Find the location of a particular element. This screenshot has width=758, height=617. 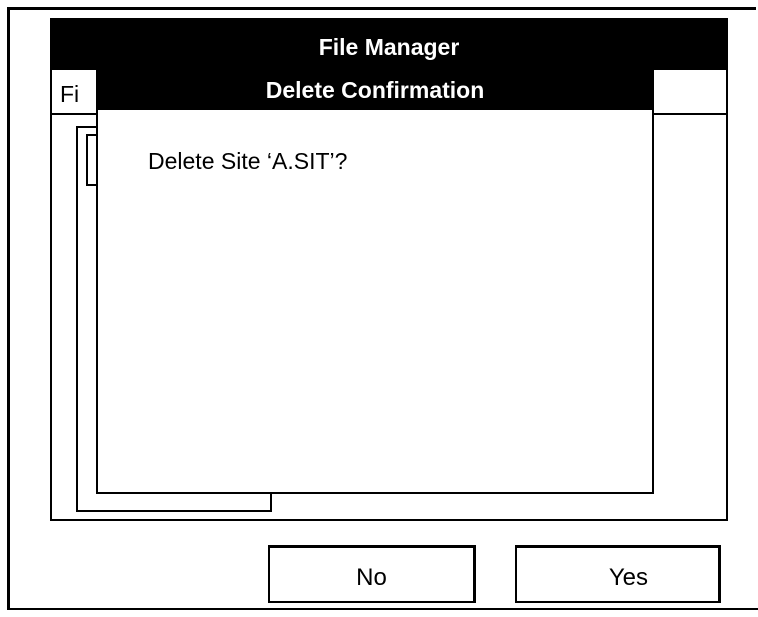

screen-bottom-edge is located at coordinates (382, 609).